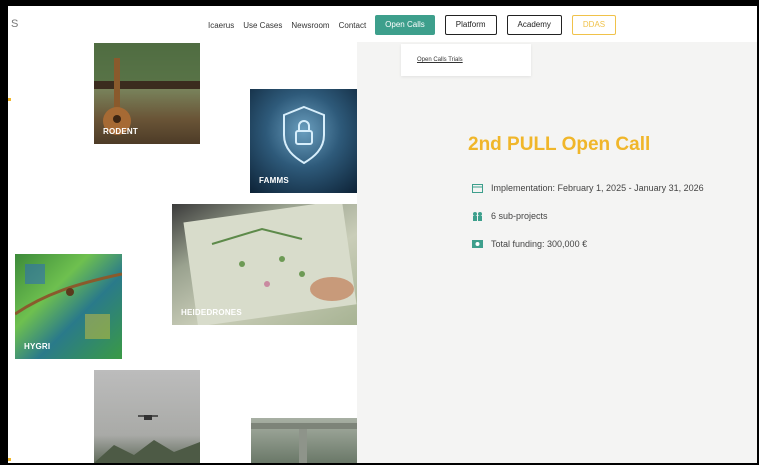 This screenshot has height=465, width=759. What do you see at coordinates (470, 25) in the screenshot?
I see `platform-button: Platform` at bounding box center [470, 25].